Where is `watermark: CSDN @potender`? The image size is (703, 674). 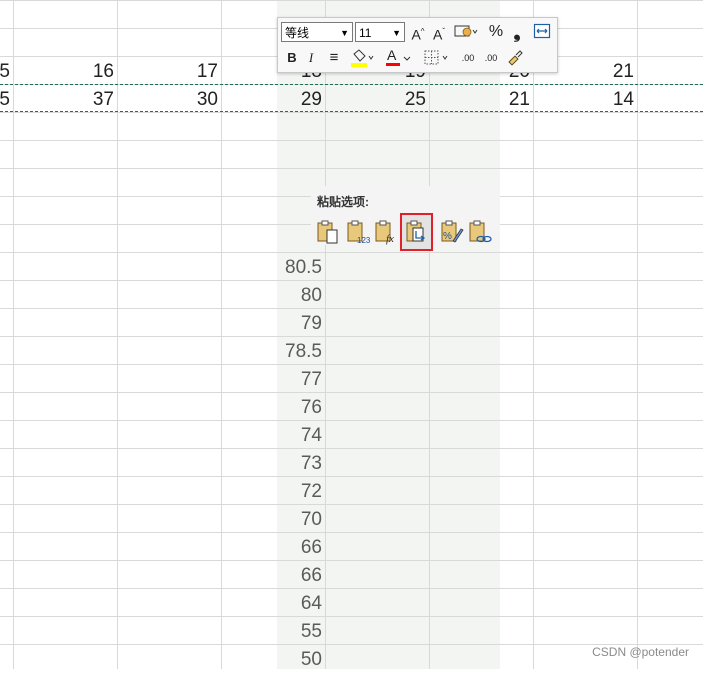 watermark: CSDN @potender is located at coordinates (640, 652).